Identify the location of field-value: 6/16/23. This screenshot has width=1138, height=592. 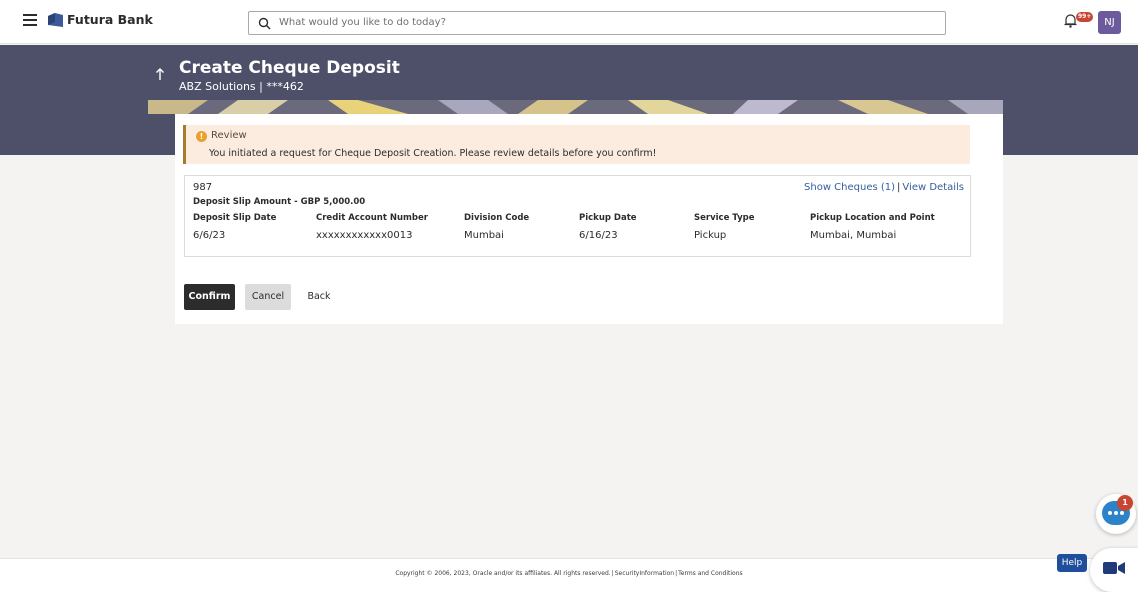
(598, 235).